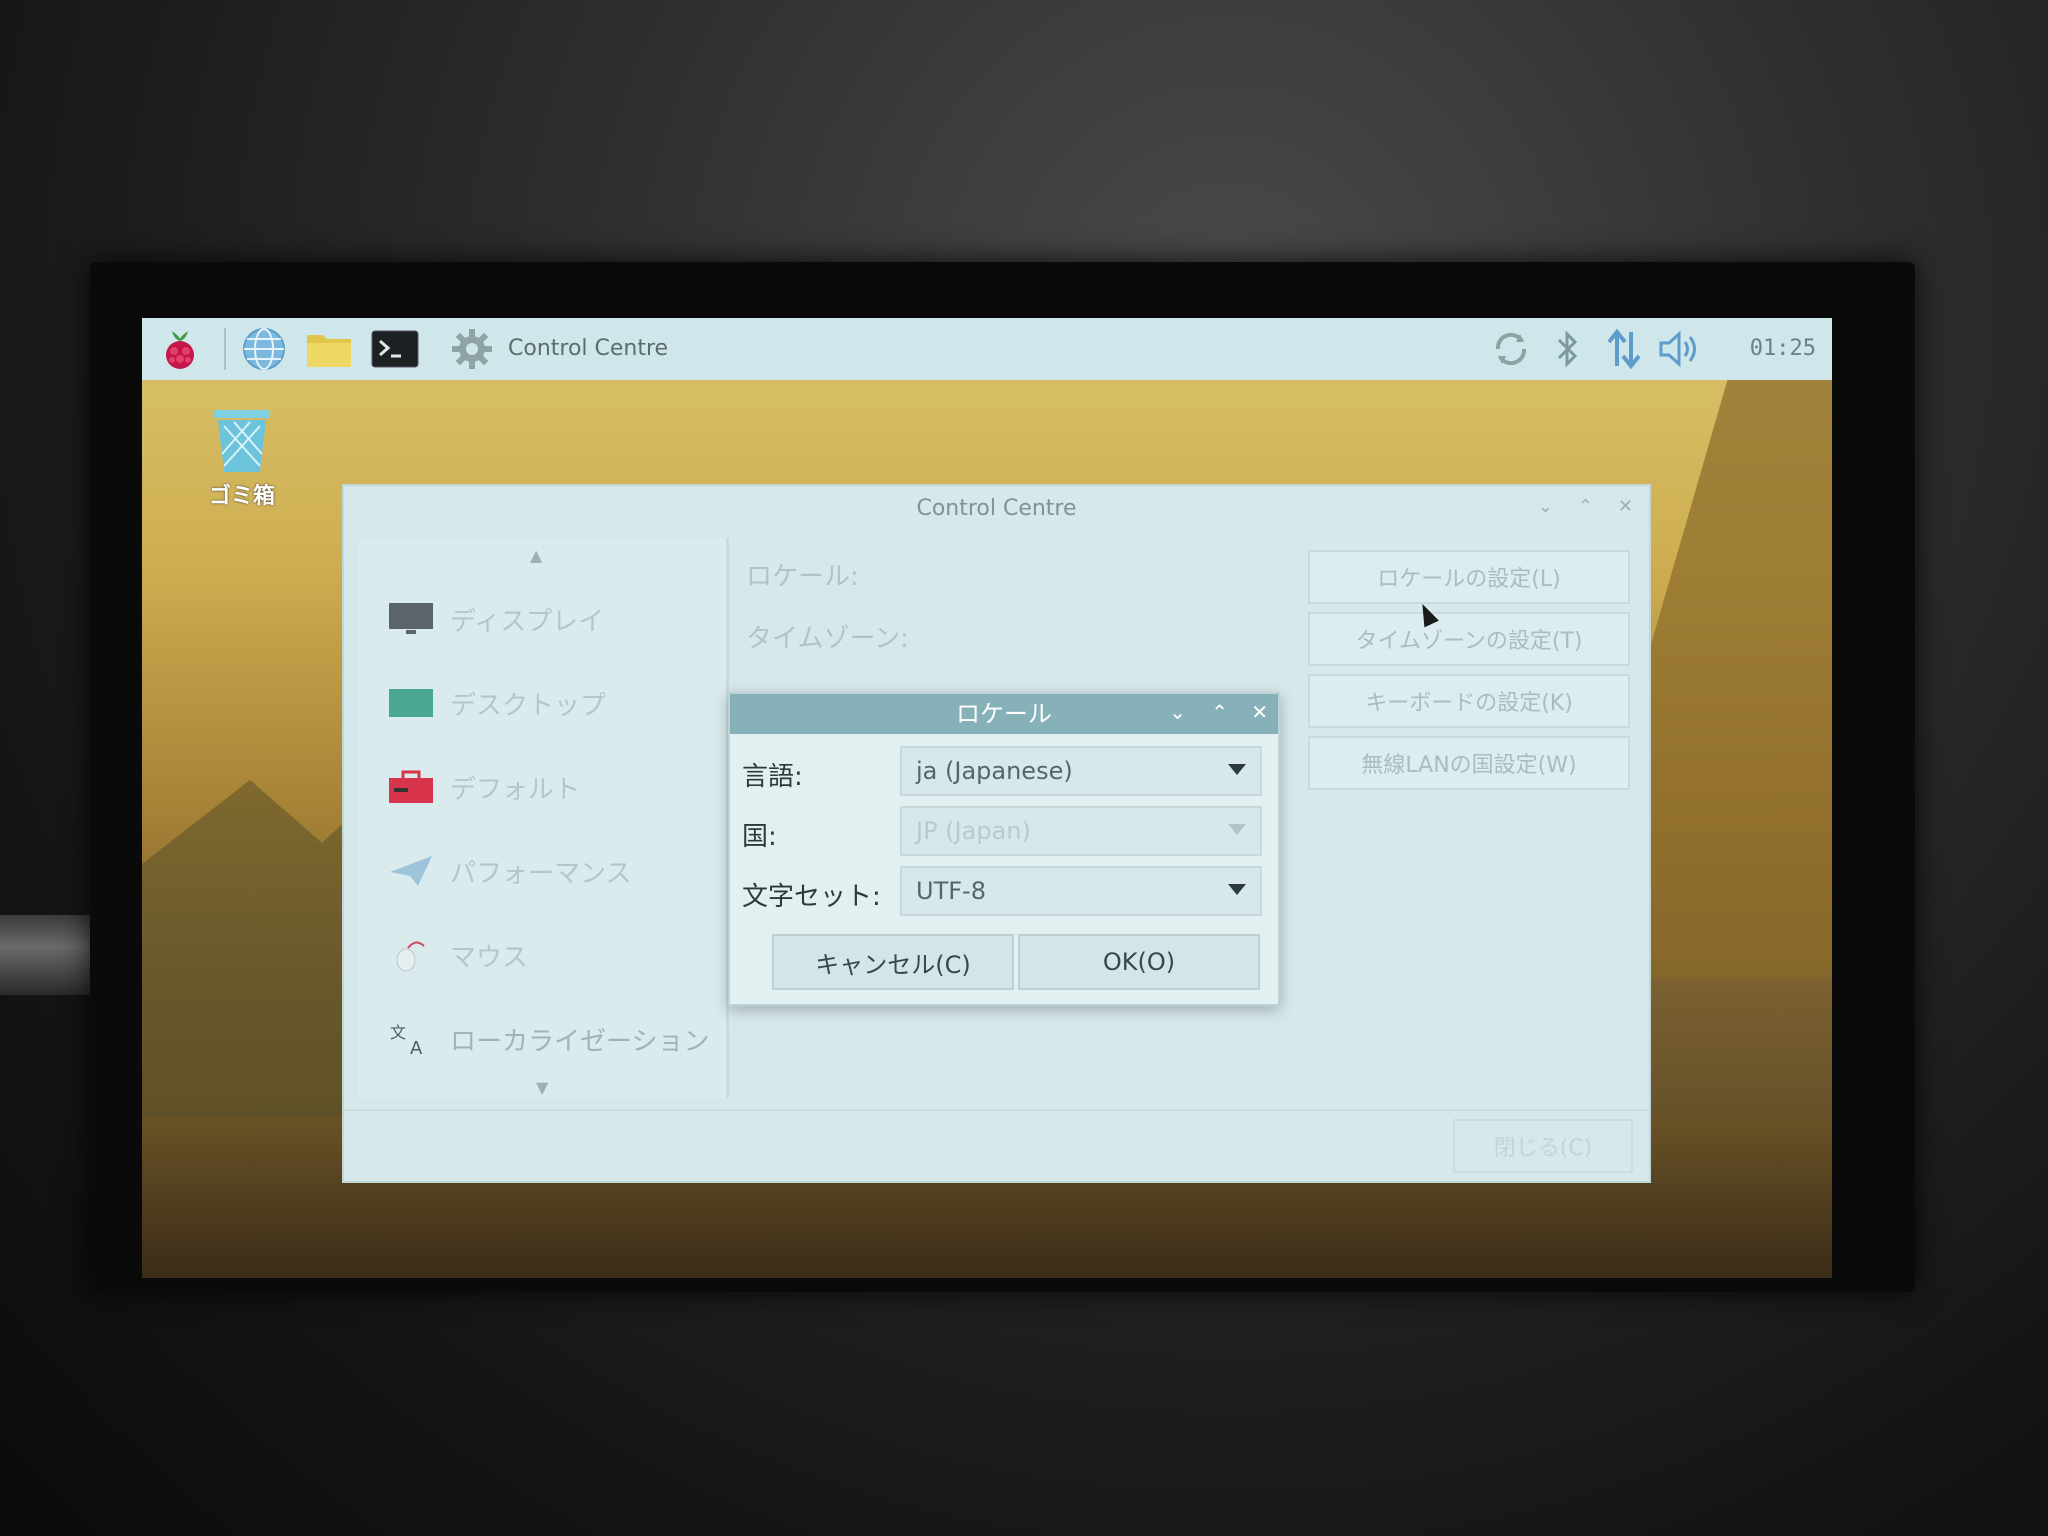  I want to click on settings-gear-icon, so click(472, 349).